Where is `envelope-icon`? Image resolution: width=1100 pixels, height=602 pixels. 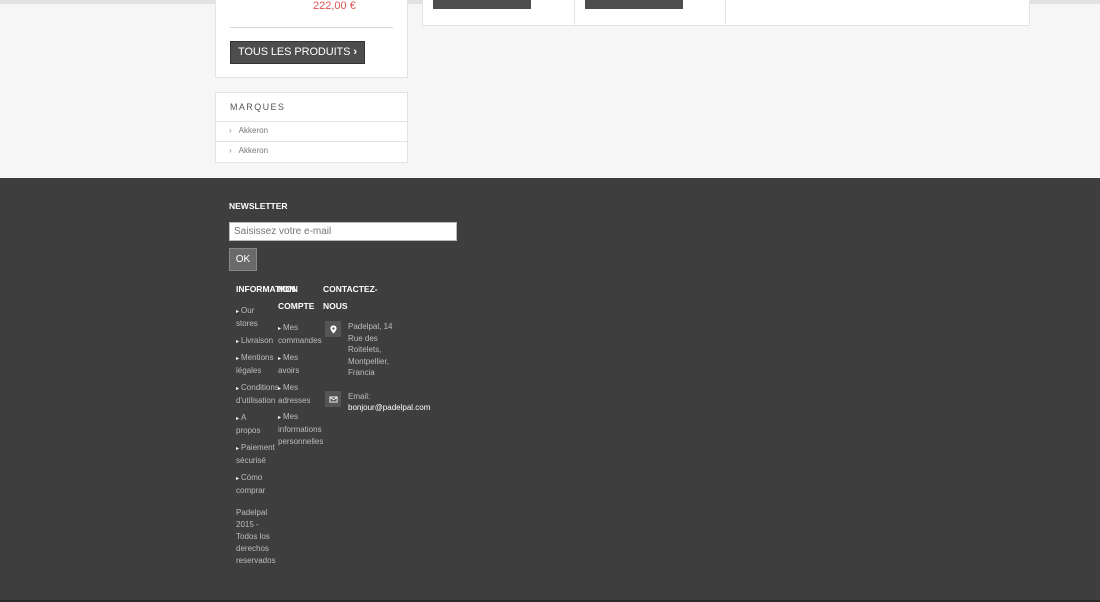
envelope-icon is located at coordinates (333, 399).